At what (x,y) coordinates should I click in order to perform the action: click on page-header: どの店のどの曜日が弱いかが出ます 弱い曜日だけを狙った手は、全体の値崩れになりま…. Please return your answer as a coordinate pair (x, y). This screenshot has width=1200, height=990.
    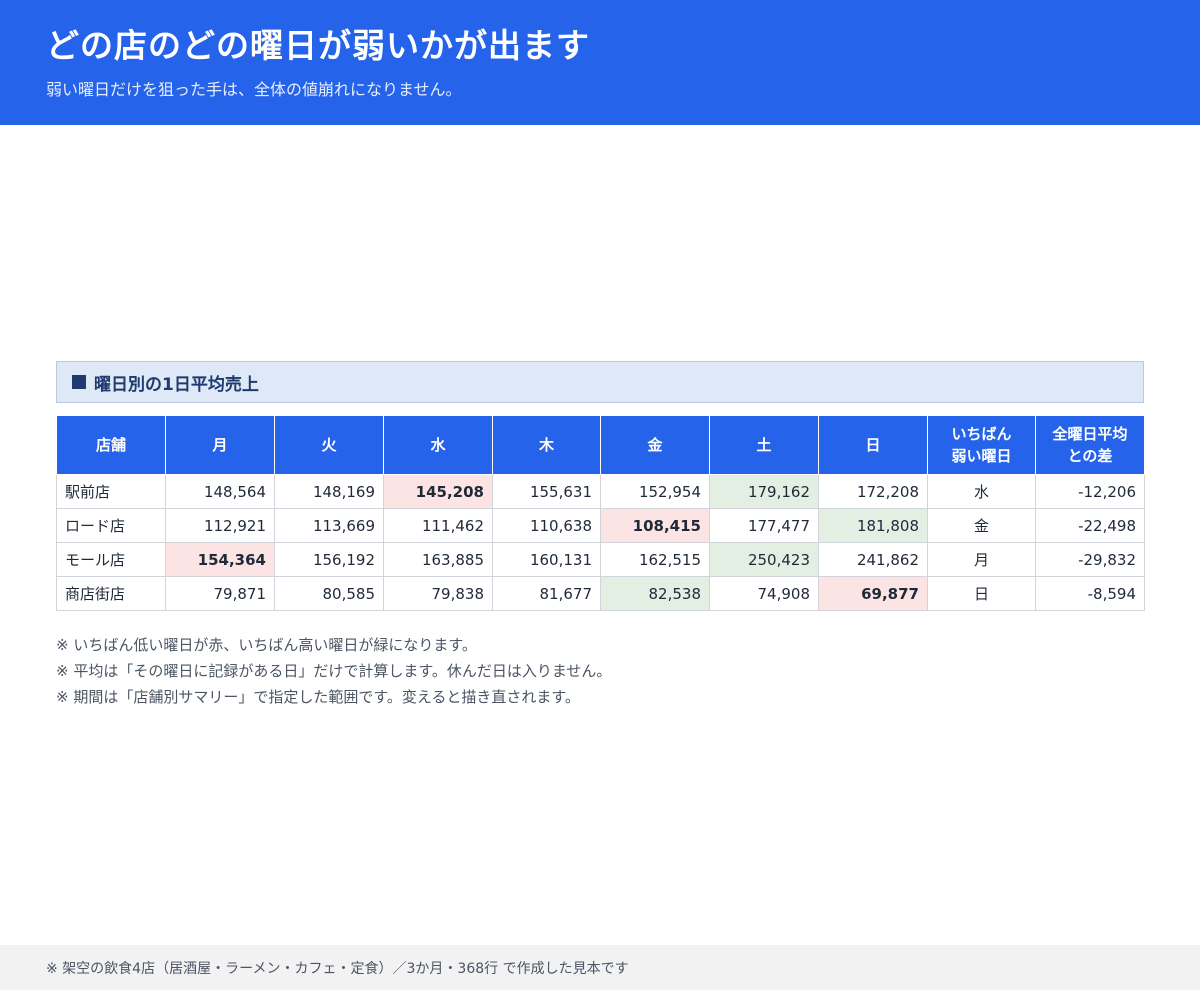
    Looking at the image, I should click on (600, 62).